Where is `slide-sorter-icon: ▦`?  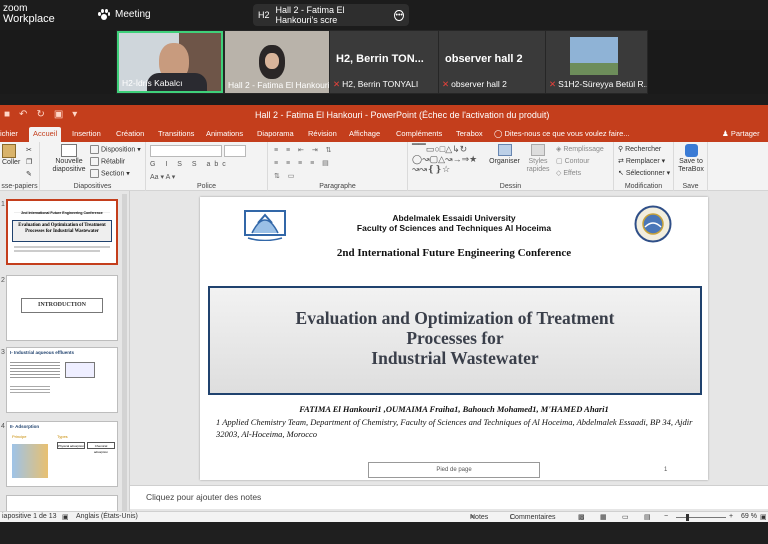 slide-sorter-icon: ▦ is located at coordinates (603, 517).